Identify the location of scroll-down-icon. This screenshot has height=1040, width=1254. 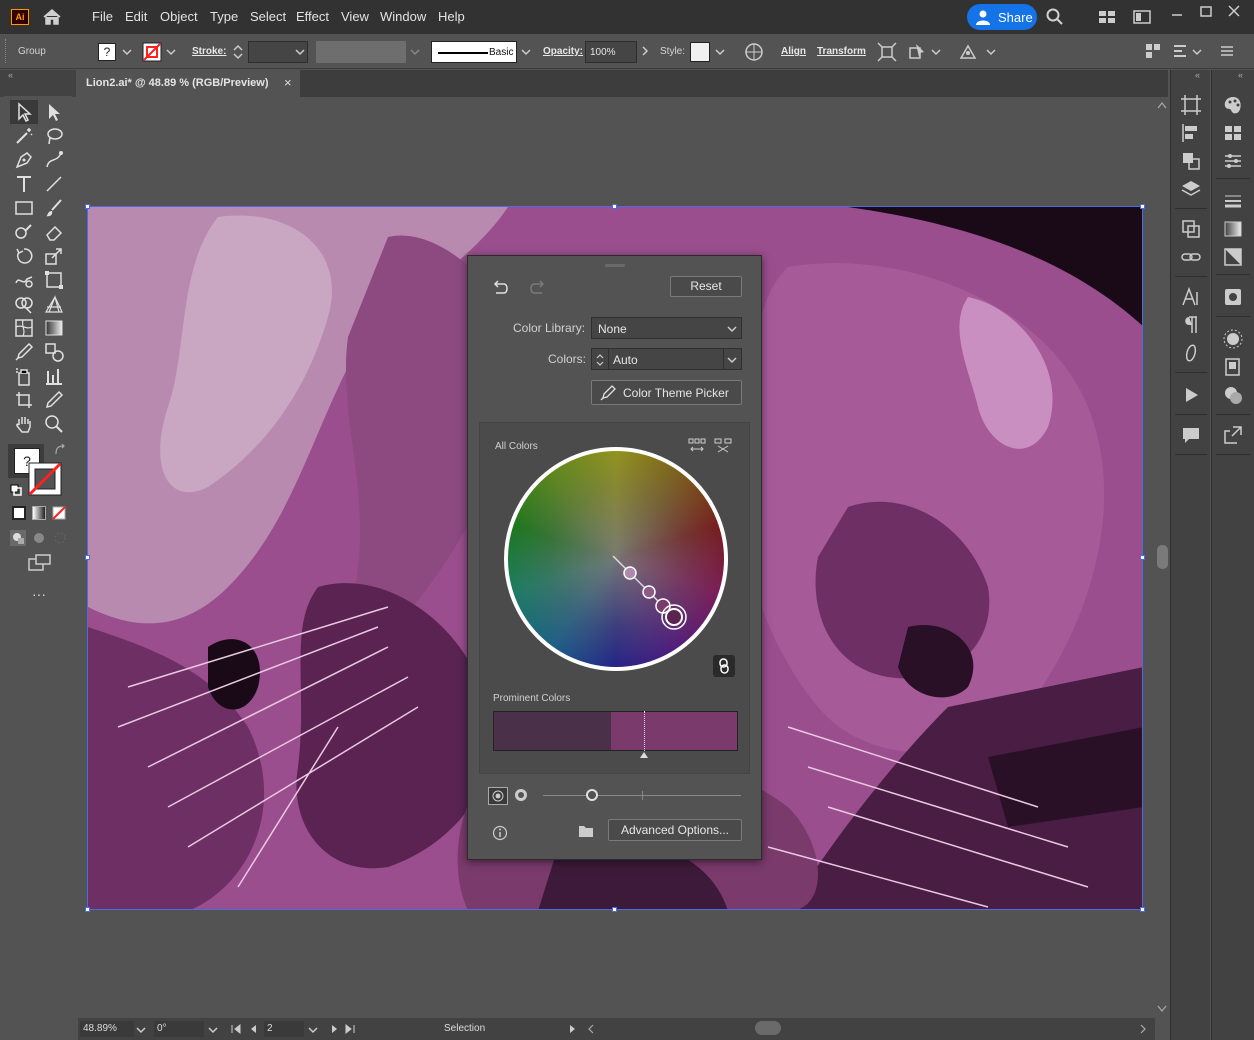
(1162, 1009).